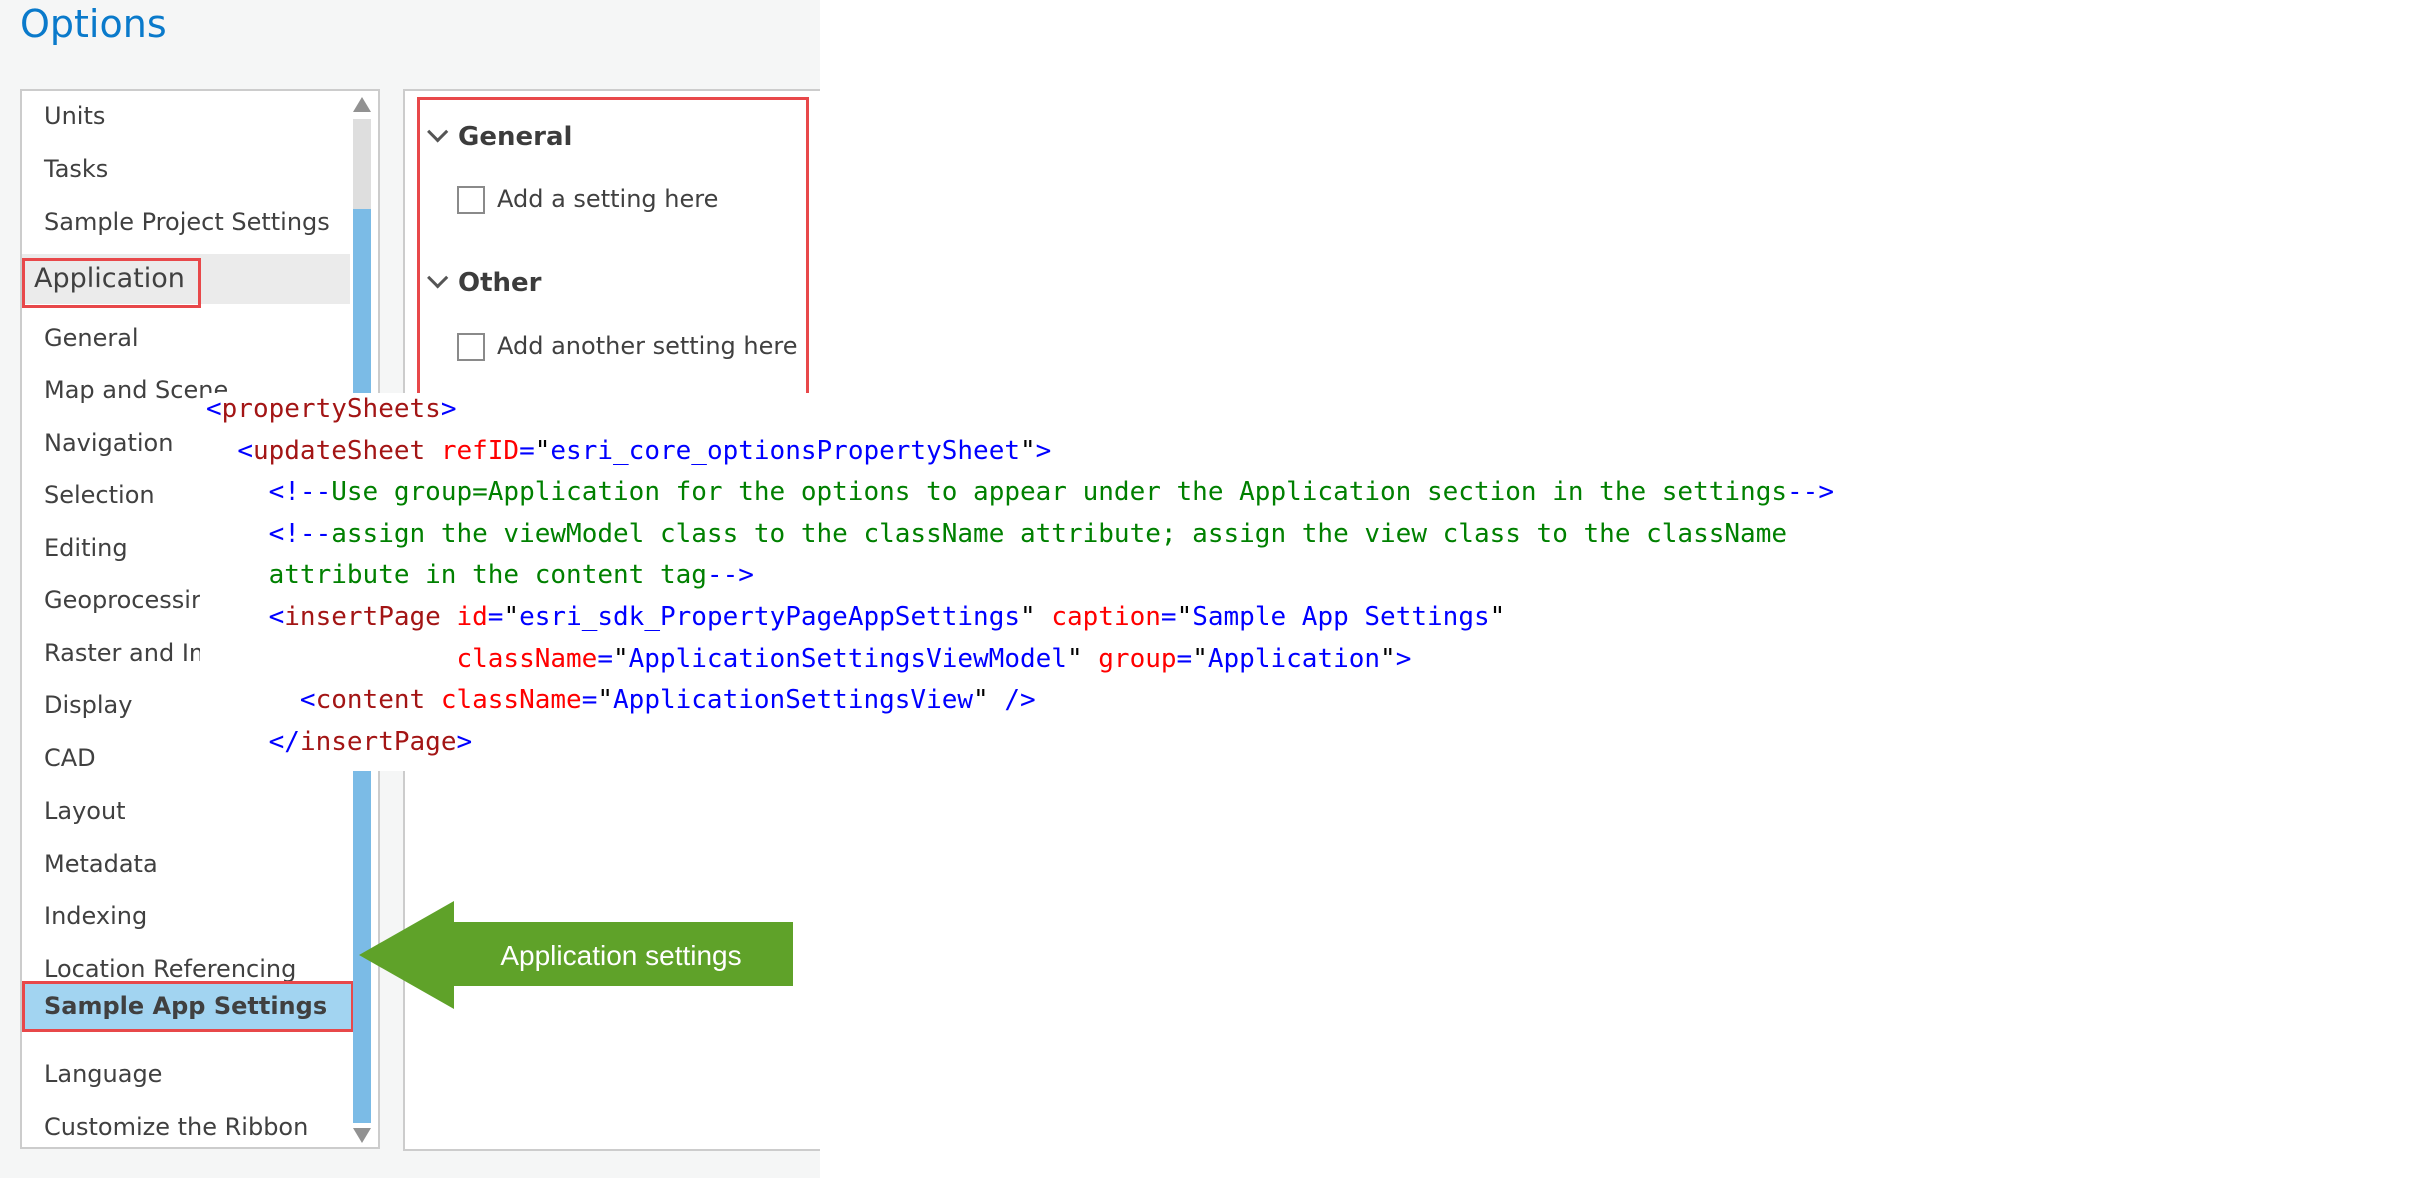  I want to click on list-item-language: Language, so click(103, 1074).